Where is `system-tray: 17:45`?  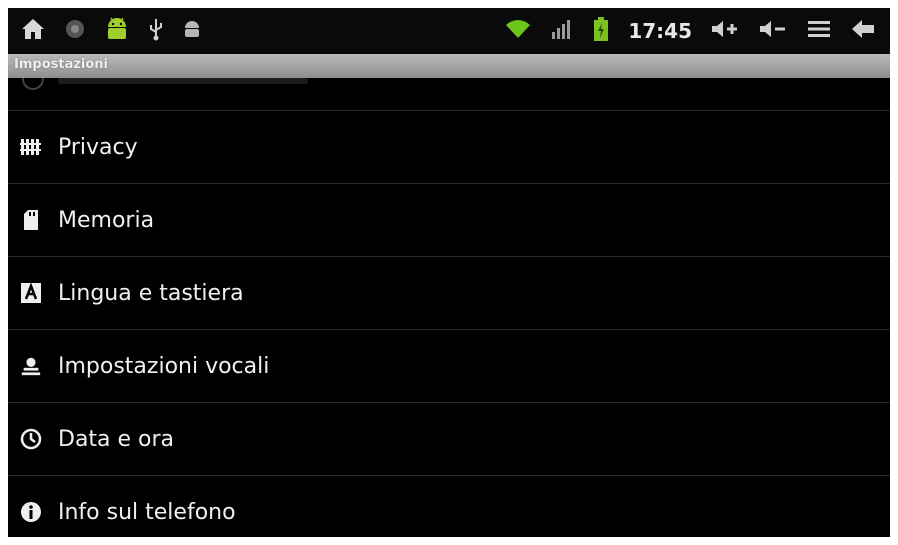
system-tray: 17:45 is located at coordinates (697, 31).